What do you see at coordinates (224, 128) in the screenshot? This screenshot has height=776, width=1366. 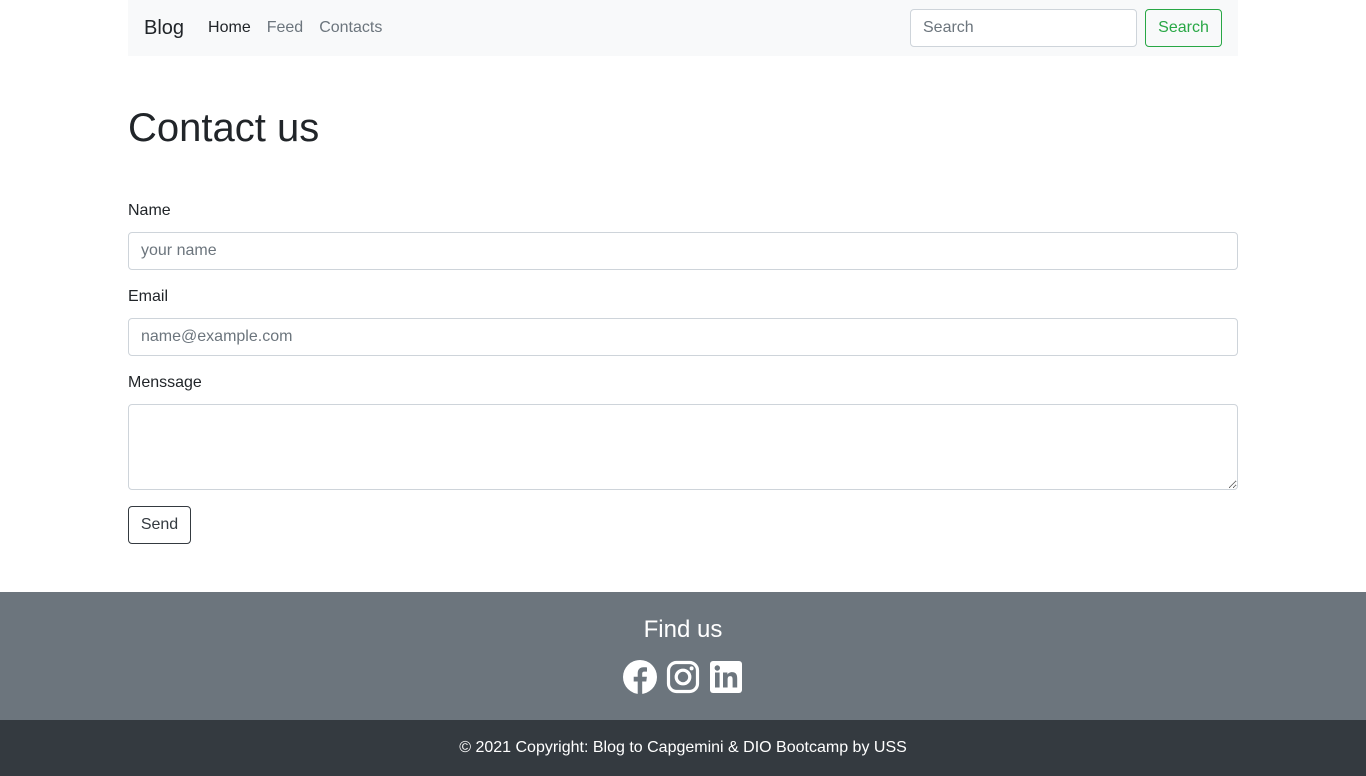 I see `page-title: Contact us` at bounding box center [224, 128].